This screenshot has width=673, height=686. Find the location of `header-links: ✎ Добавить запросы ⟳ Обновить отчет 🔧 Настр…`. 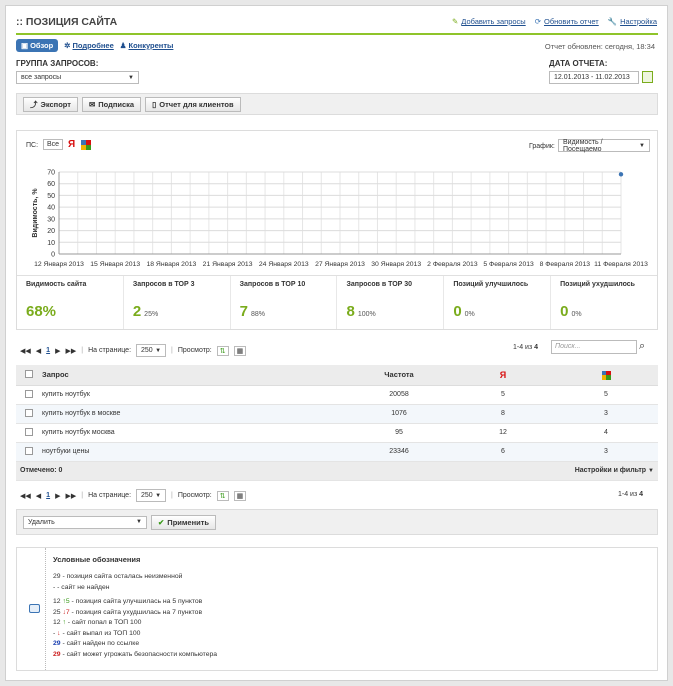

header-links: ✎ Добавить запросы ⟳ Обновить отчет 🔧 Настр… is located at coordinates (554, 21).